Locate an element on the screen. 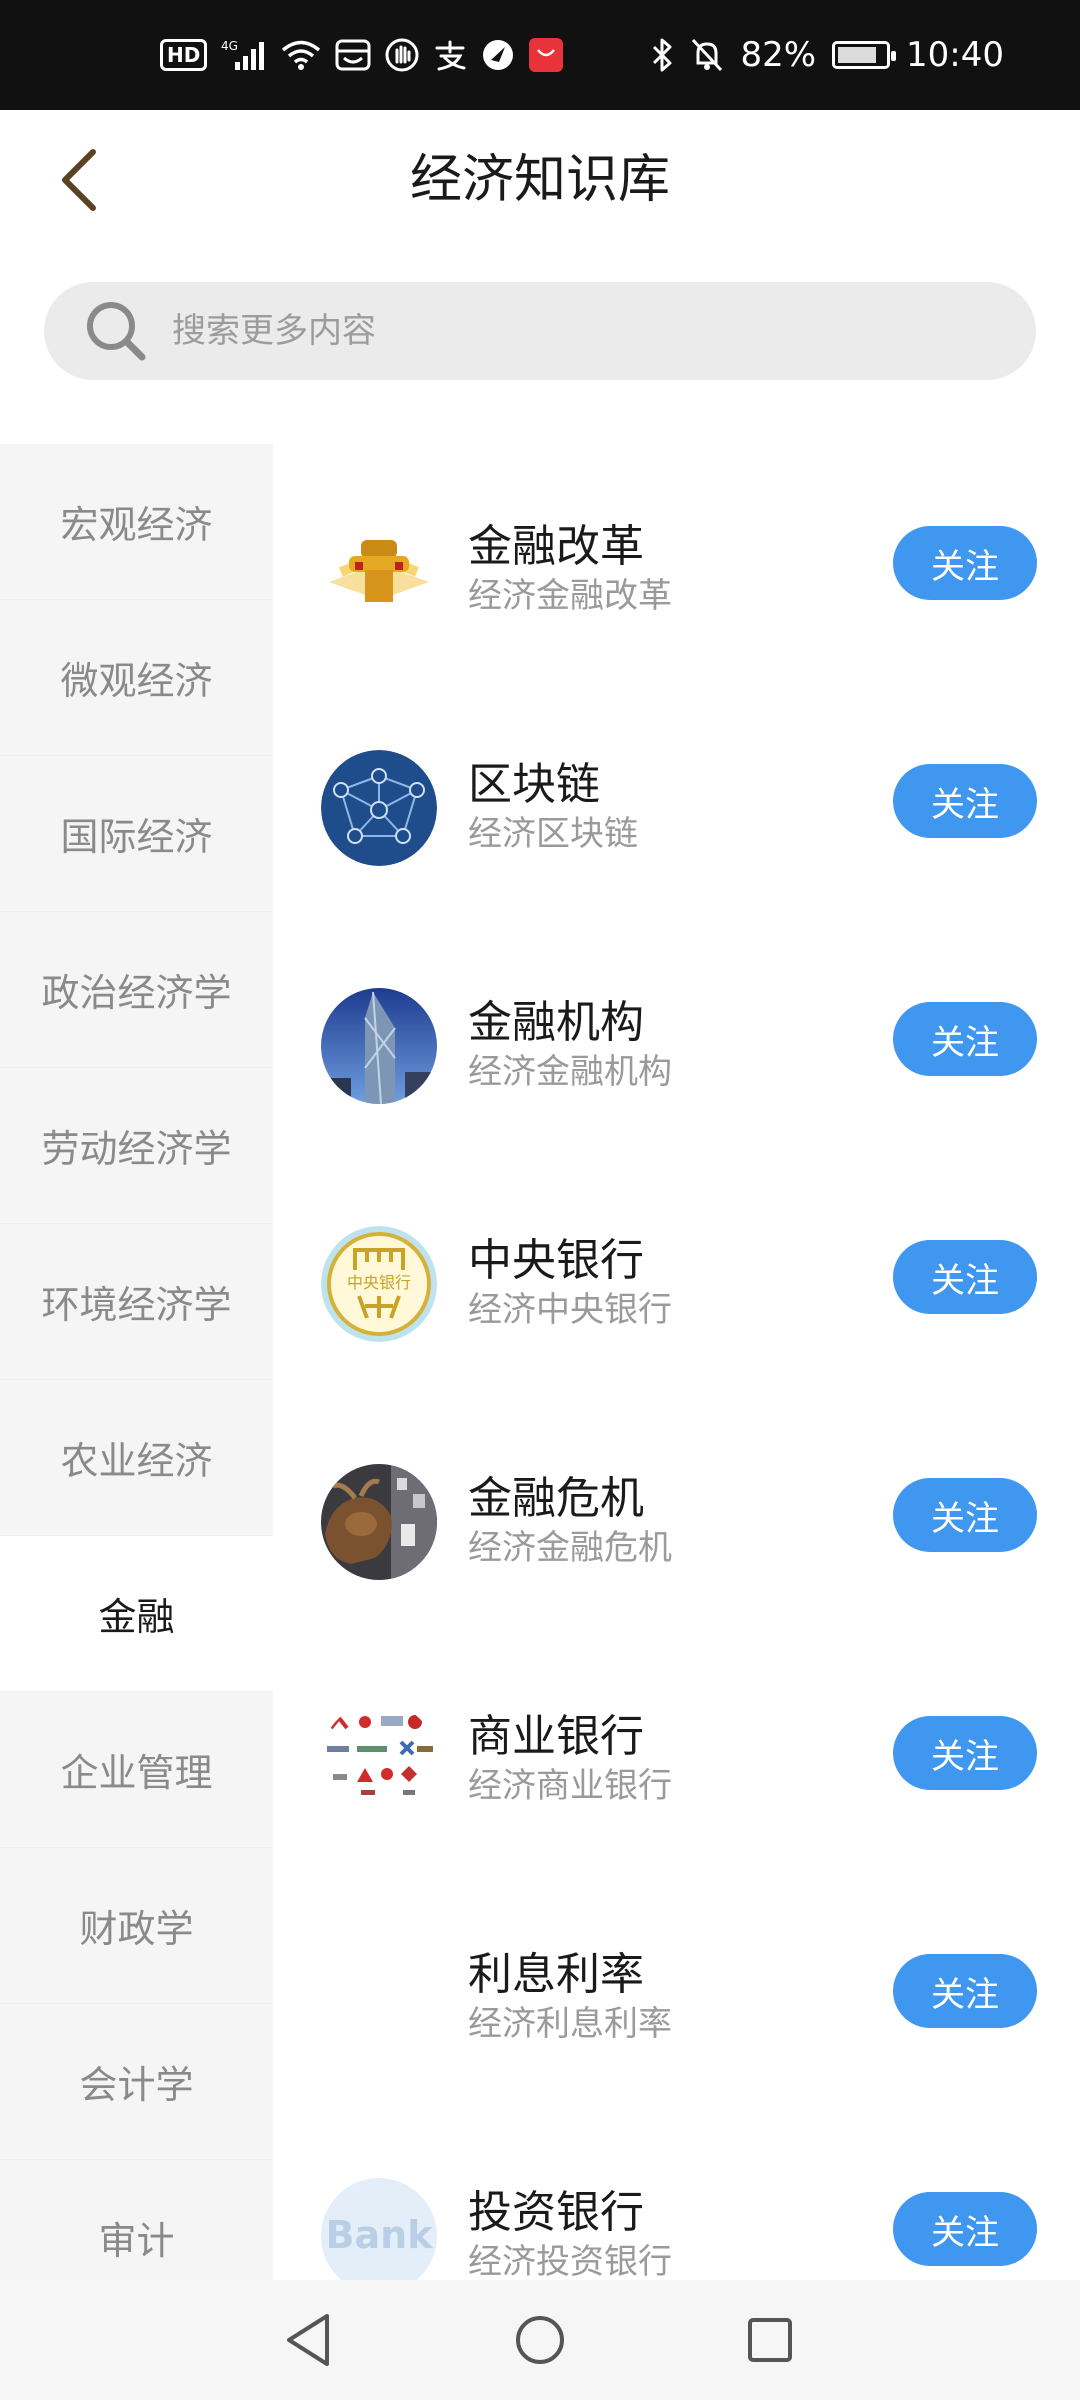 Image resolution: width=1080 pixels, height=2400 pixels. topic-title: 投资银行 is located at coordinates (556, 2212).